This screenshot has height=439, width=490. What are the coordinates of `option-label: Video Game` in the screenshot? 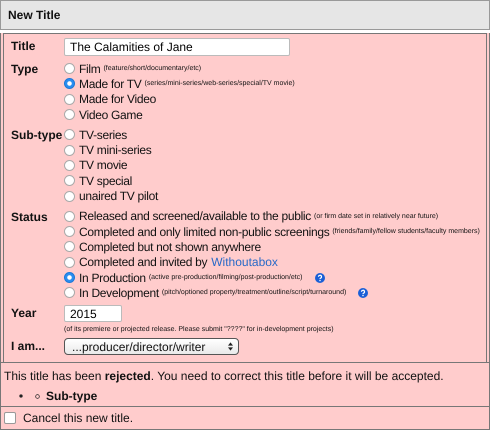 It's located at (110, 115).